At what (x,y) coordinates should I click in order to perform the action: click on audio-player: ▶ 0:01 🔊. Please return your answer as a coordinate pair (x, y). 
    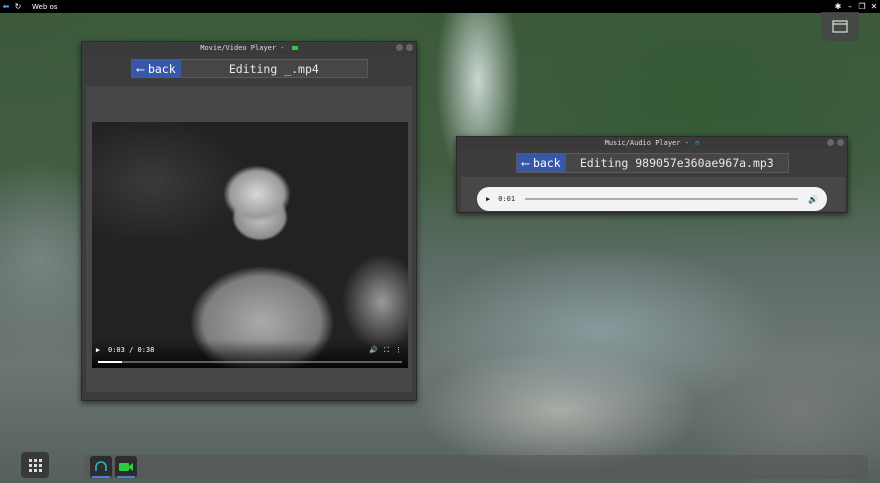
    Looking at the image, I should click on (652, 199).